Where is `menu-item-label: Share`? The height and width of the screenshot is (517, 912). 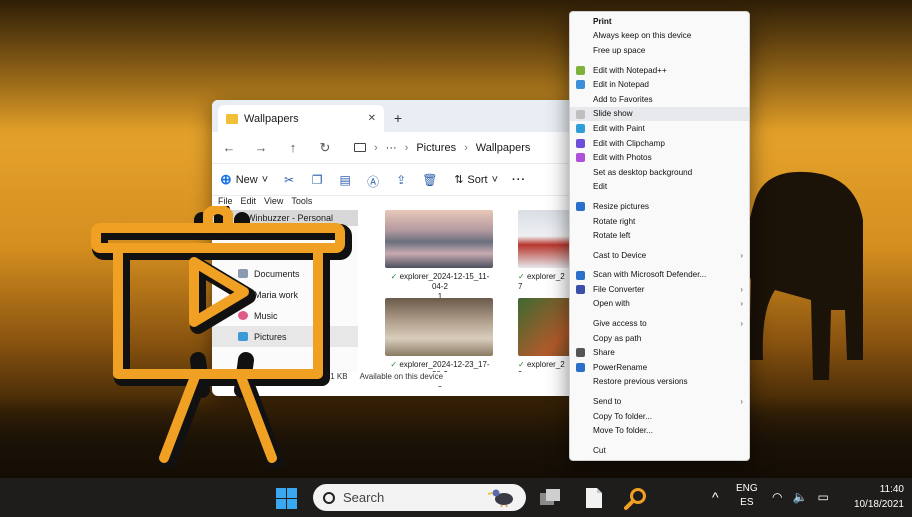
menu-item-label: Share is located at coordinates (604, 353).